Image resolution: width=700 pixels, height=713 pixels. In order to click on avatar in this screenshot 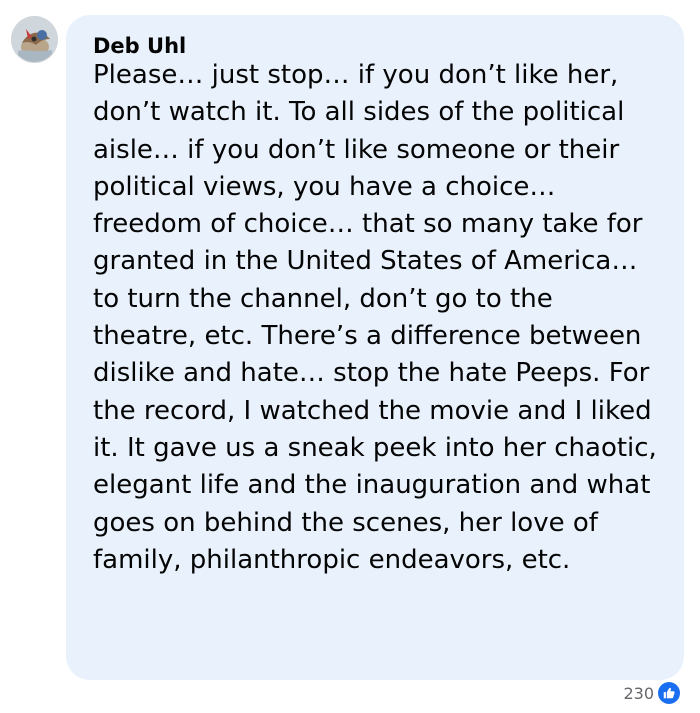, I will do `click(34, 39)`.